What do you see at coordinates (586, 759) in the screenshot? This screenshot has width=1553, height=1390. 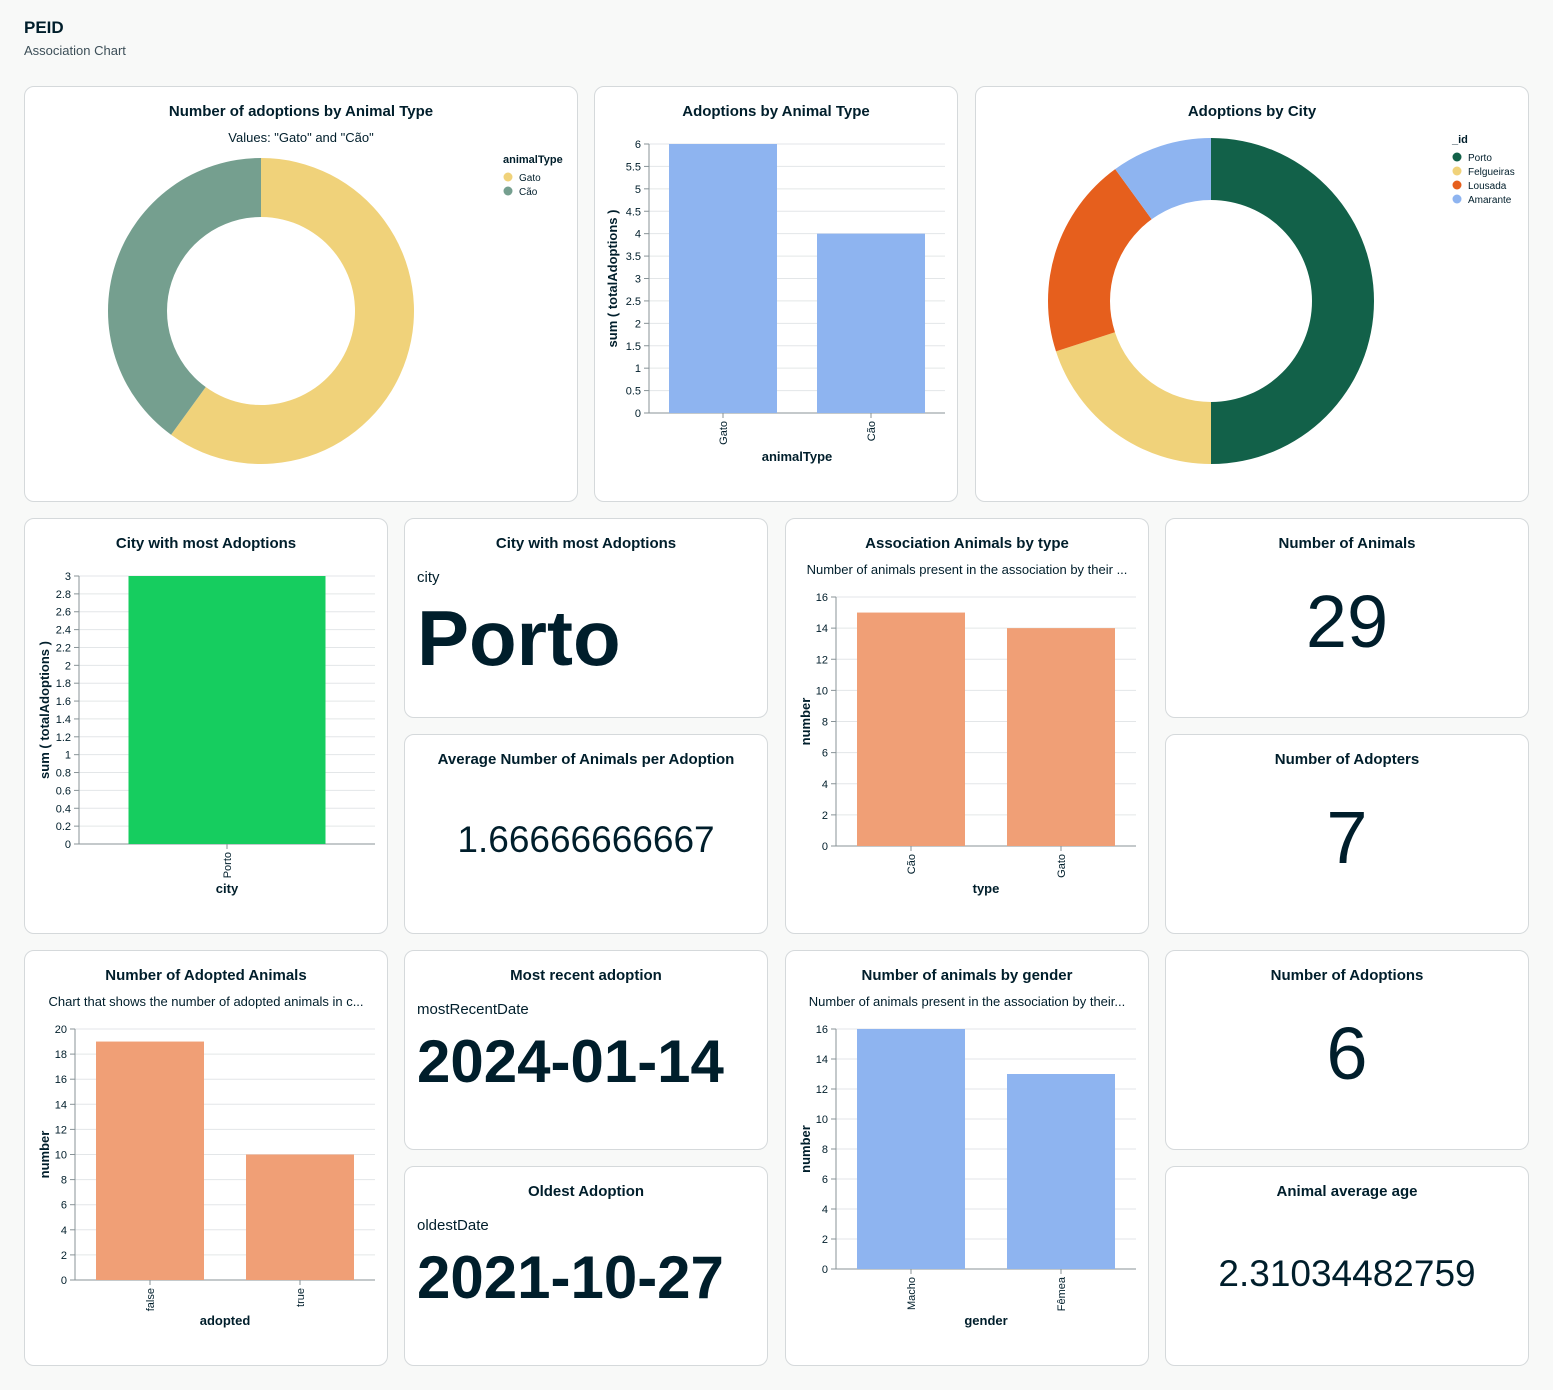 I see `card-title: Average Number of Animals per Adoption` at bounding box center [586, 759].